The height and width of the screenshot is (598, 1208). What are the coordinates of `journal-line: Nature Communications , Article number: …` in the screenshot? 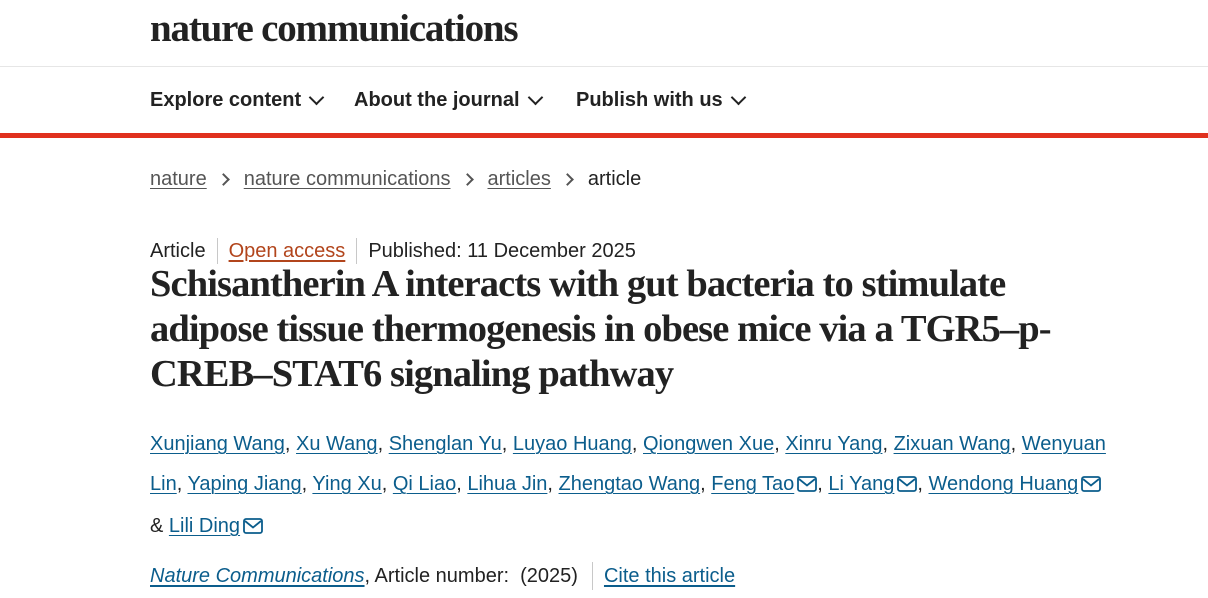 It's located at (442, 576).